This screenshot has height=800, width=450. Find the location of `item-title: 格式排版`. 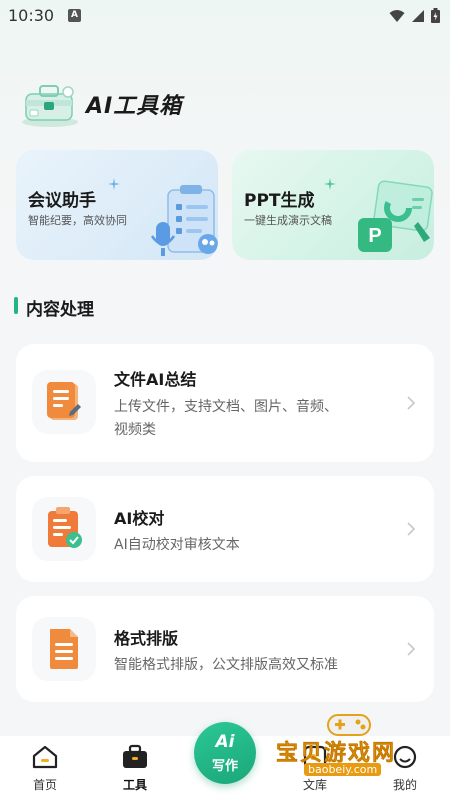

item-title: 格式排版 is located at coordinates (146, 638).